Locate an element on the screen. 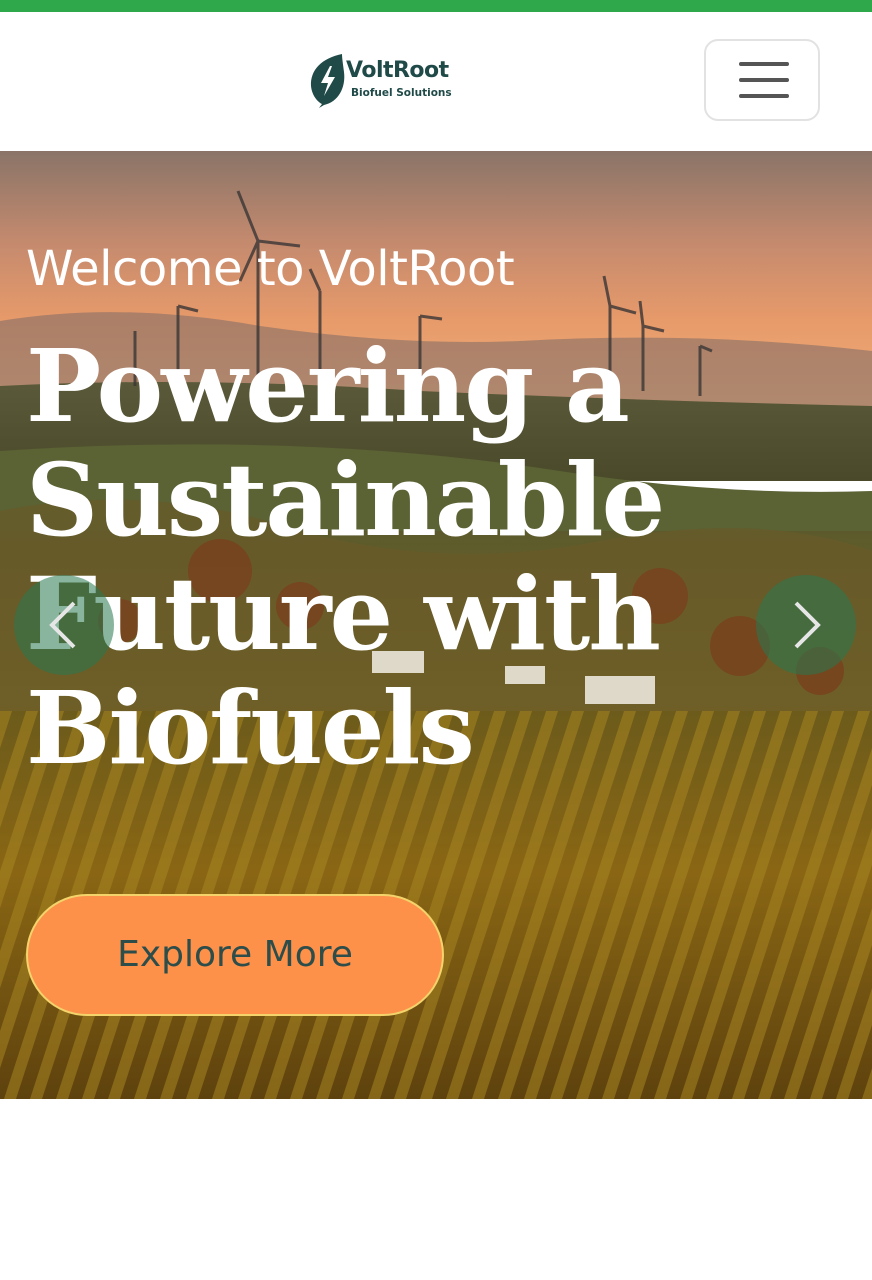  status-bar is located at coordinates (436, 6).